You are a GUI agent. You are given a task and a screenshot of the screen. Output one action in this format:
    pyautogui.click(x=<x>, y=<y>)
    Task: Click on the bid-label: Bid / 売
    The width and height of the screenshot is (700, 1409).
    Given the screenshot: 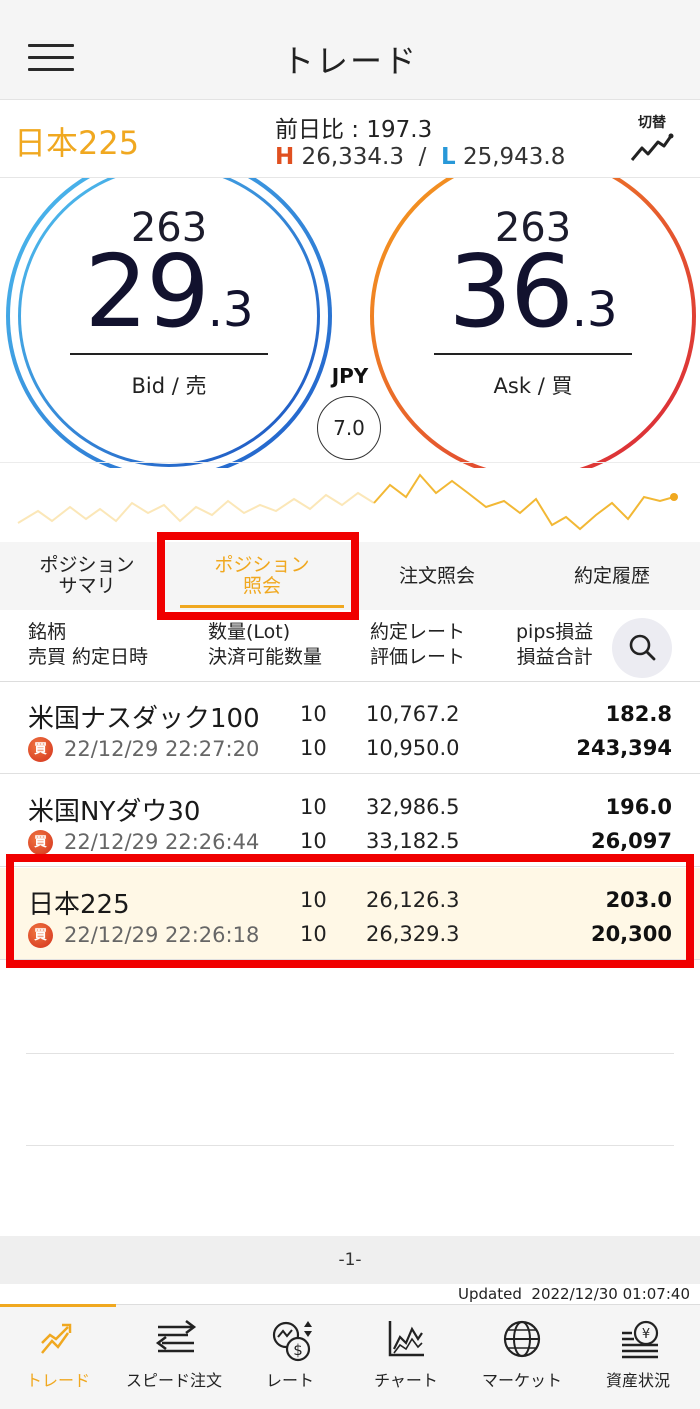 What is the action you would take?
    pyautogui.click(x=169, y=386)
    